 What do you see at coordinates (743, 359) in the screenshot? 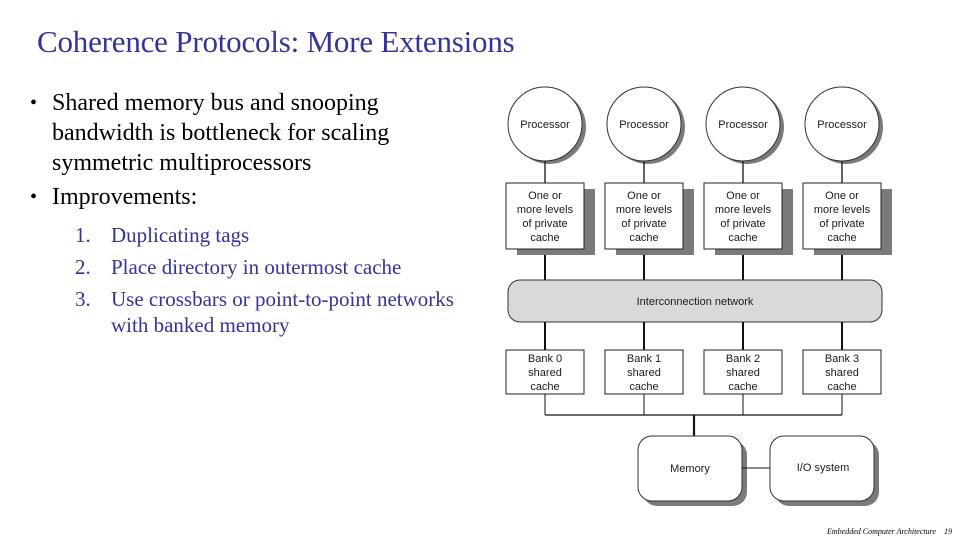
I see `bank-label: Bank 2` at bounding box center [743, 359].